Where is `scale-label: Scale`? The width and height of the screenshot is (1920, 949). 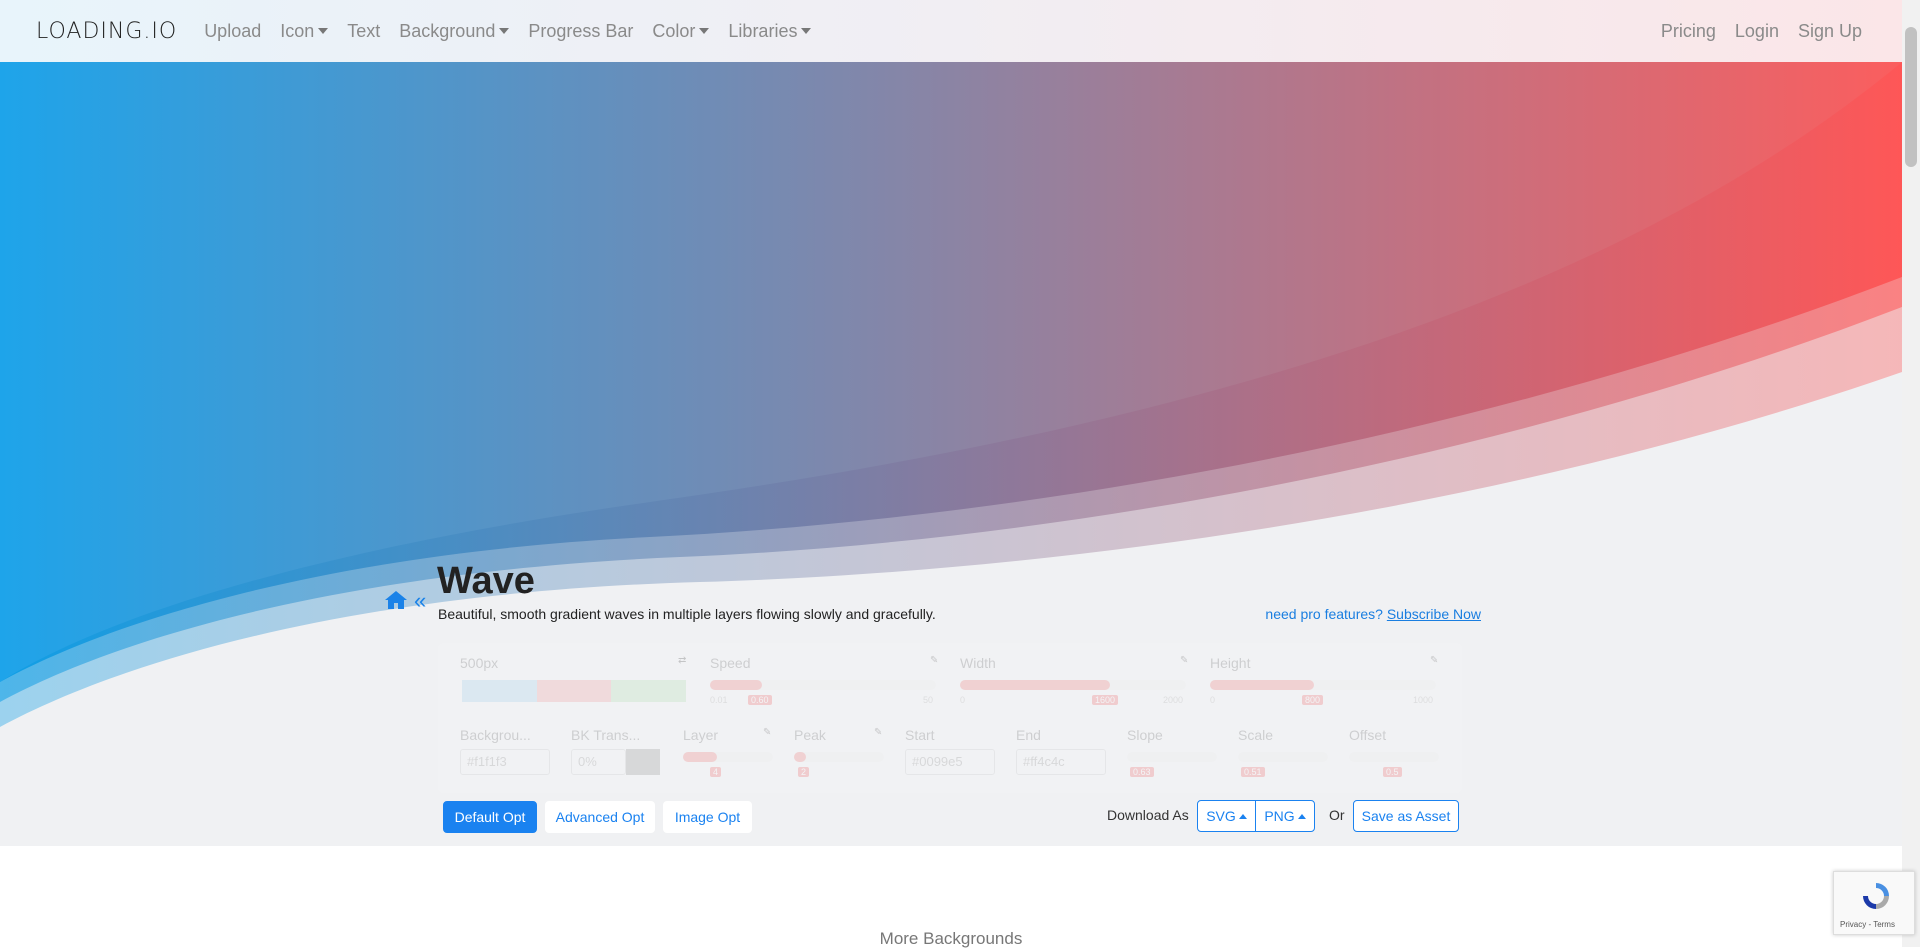
scale-label: Scale is located at coordinates (1256, 735).